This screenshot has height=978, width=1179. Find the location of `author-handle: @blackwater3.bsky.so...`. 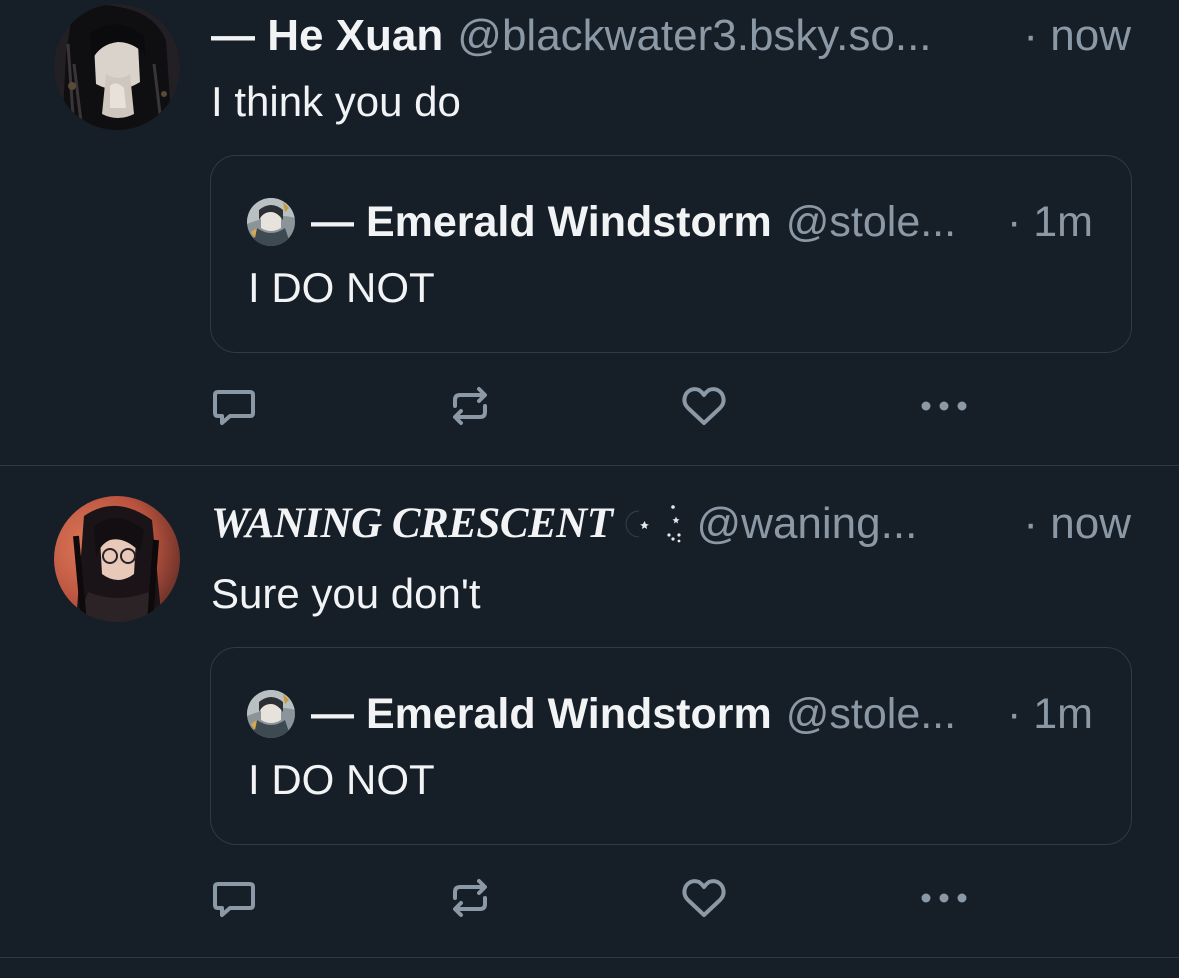

author-handle: @blackwater3.bsky.so... is located at coordinates (735, 36).